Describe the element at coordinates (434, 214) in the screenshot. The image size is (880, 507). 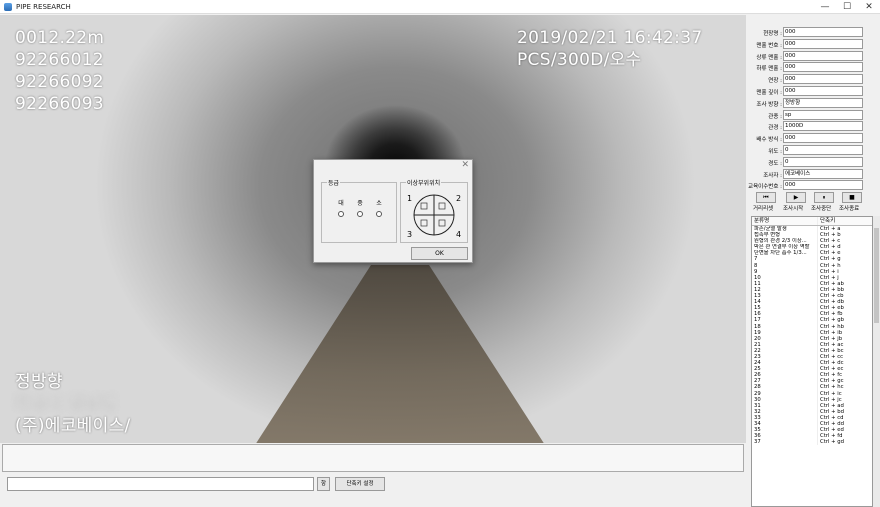
I see `quadrant-diagram: 1 2 3 4` at that location.